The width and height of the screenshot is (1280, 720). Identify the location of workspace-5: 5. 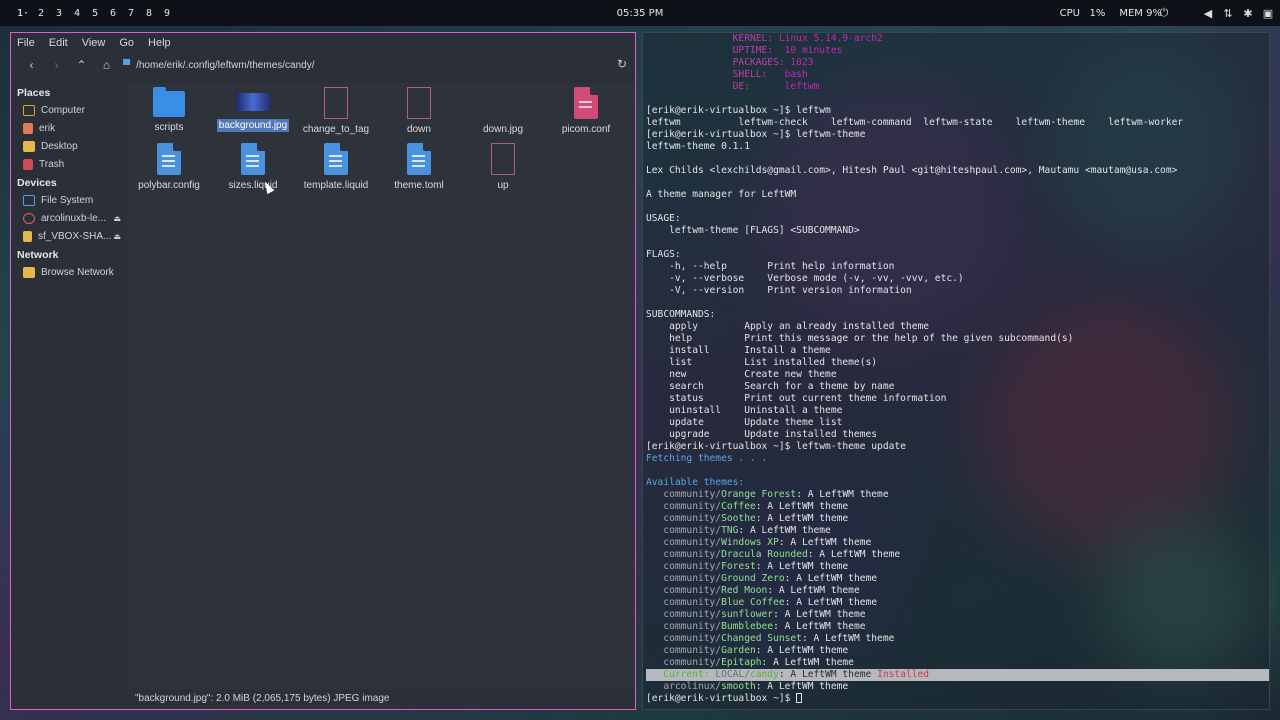
(95, 13).